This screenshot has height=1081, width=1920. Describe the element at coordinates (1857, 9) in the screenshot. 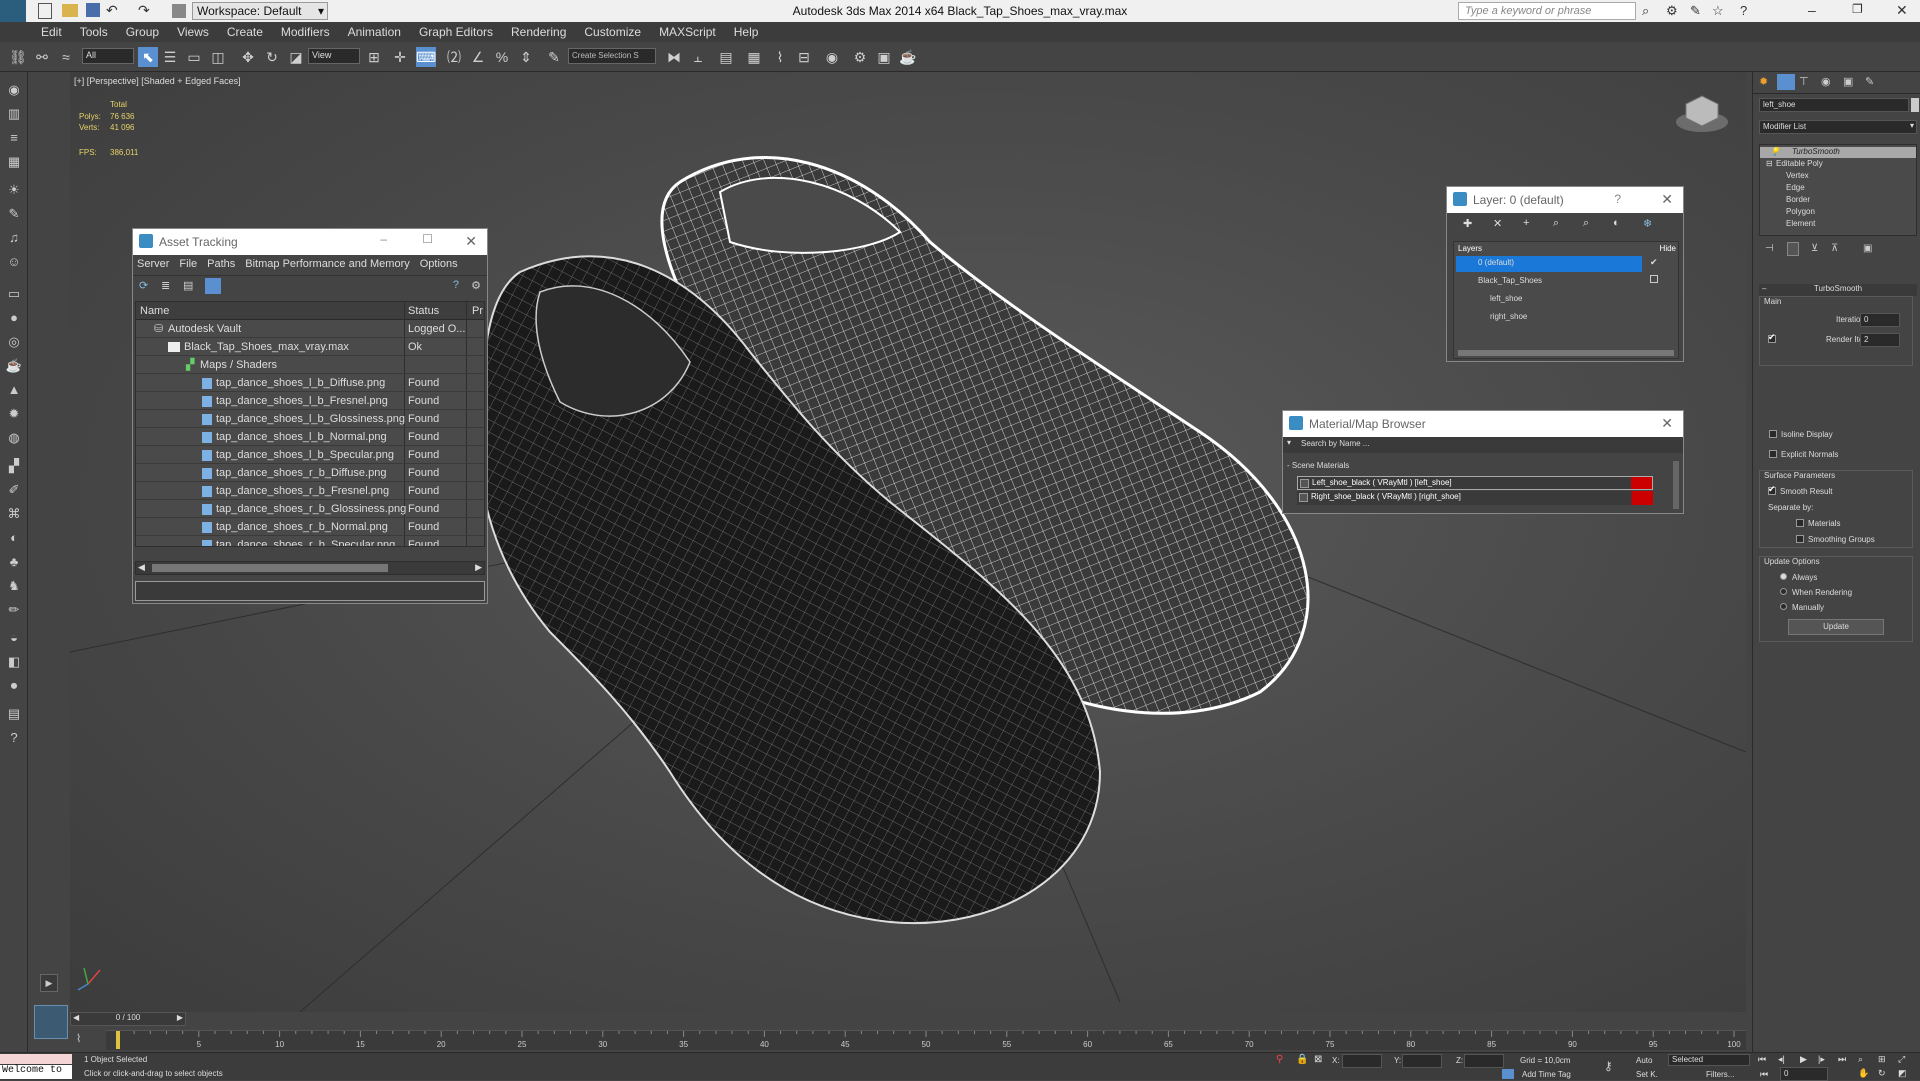

I see `maximize-icon: ❐` at that location.